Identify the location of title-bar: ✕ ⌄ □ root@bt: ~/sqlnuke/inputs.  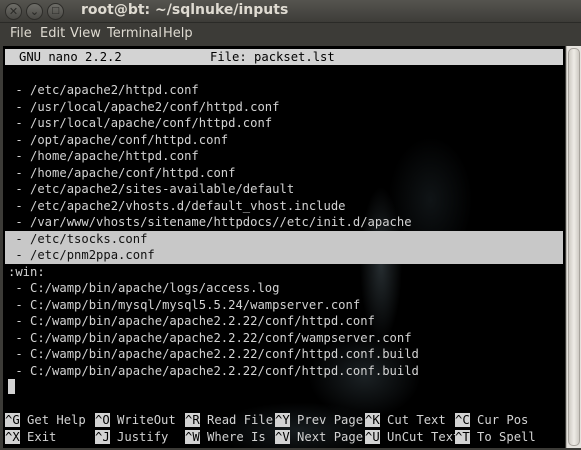
(290, 11).